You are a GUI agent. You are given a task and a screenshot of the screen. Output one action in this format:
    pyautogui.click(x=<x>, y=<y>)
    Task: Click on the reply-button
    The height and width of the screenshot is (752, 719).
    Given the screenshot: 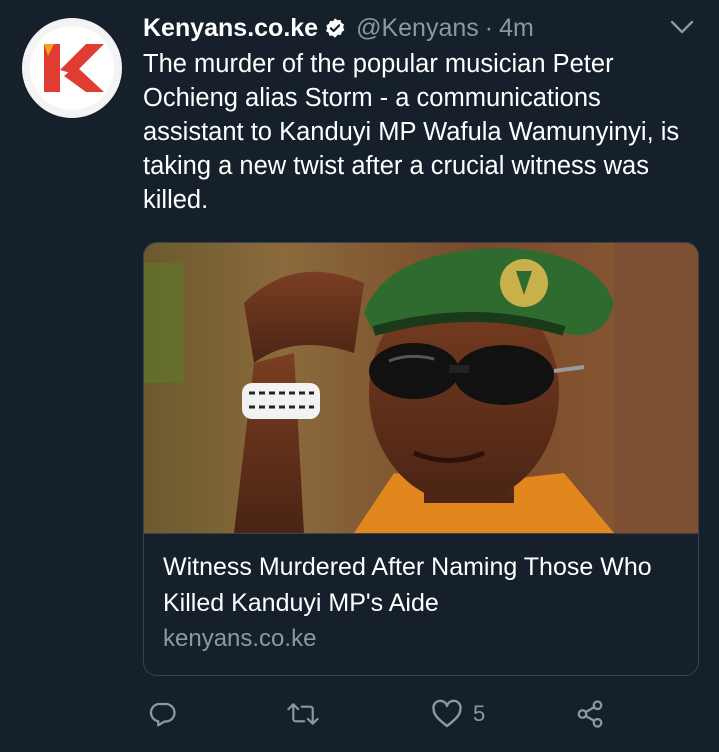 What is the action you would take?
    pyautogui.click(x=162, y=714)
    